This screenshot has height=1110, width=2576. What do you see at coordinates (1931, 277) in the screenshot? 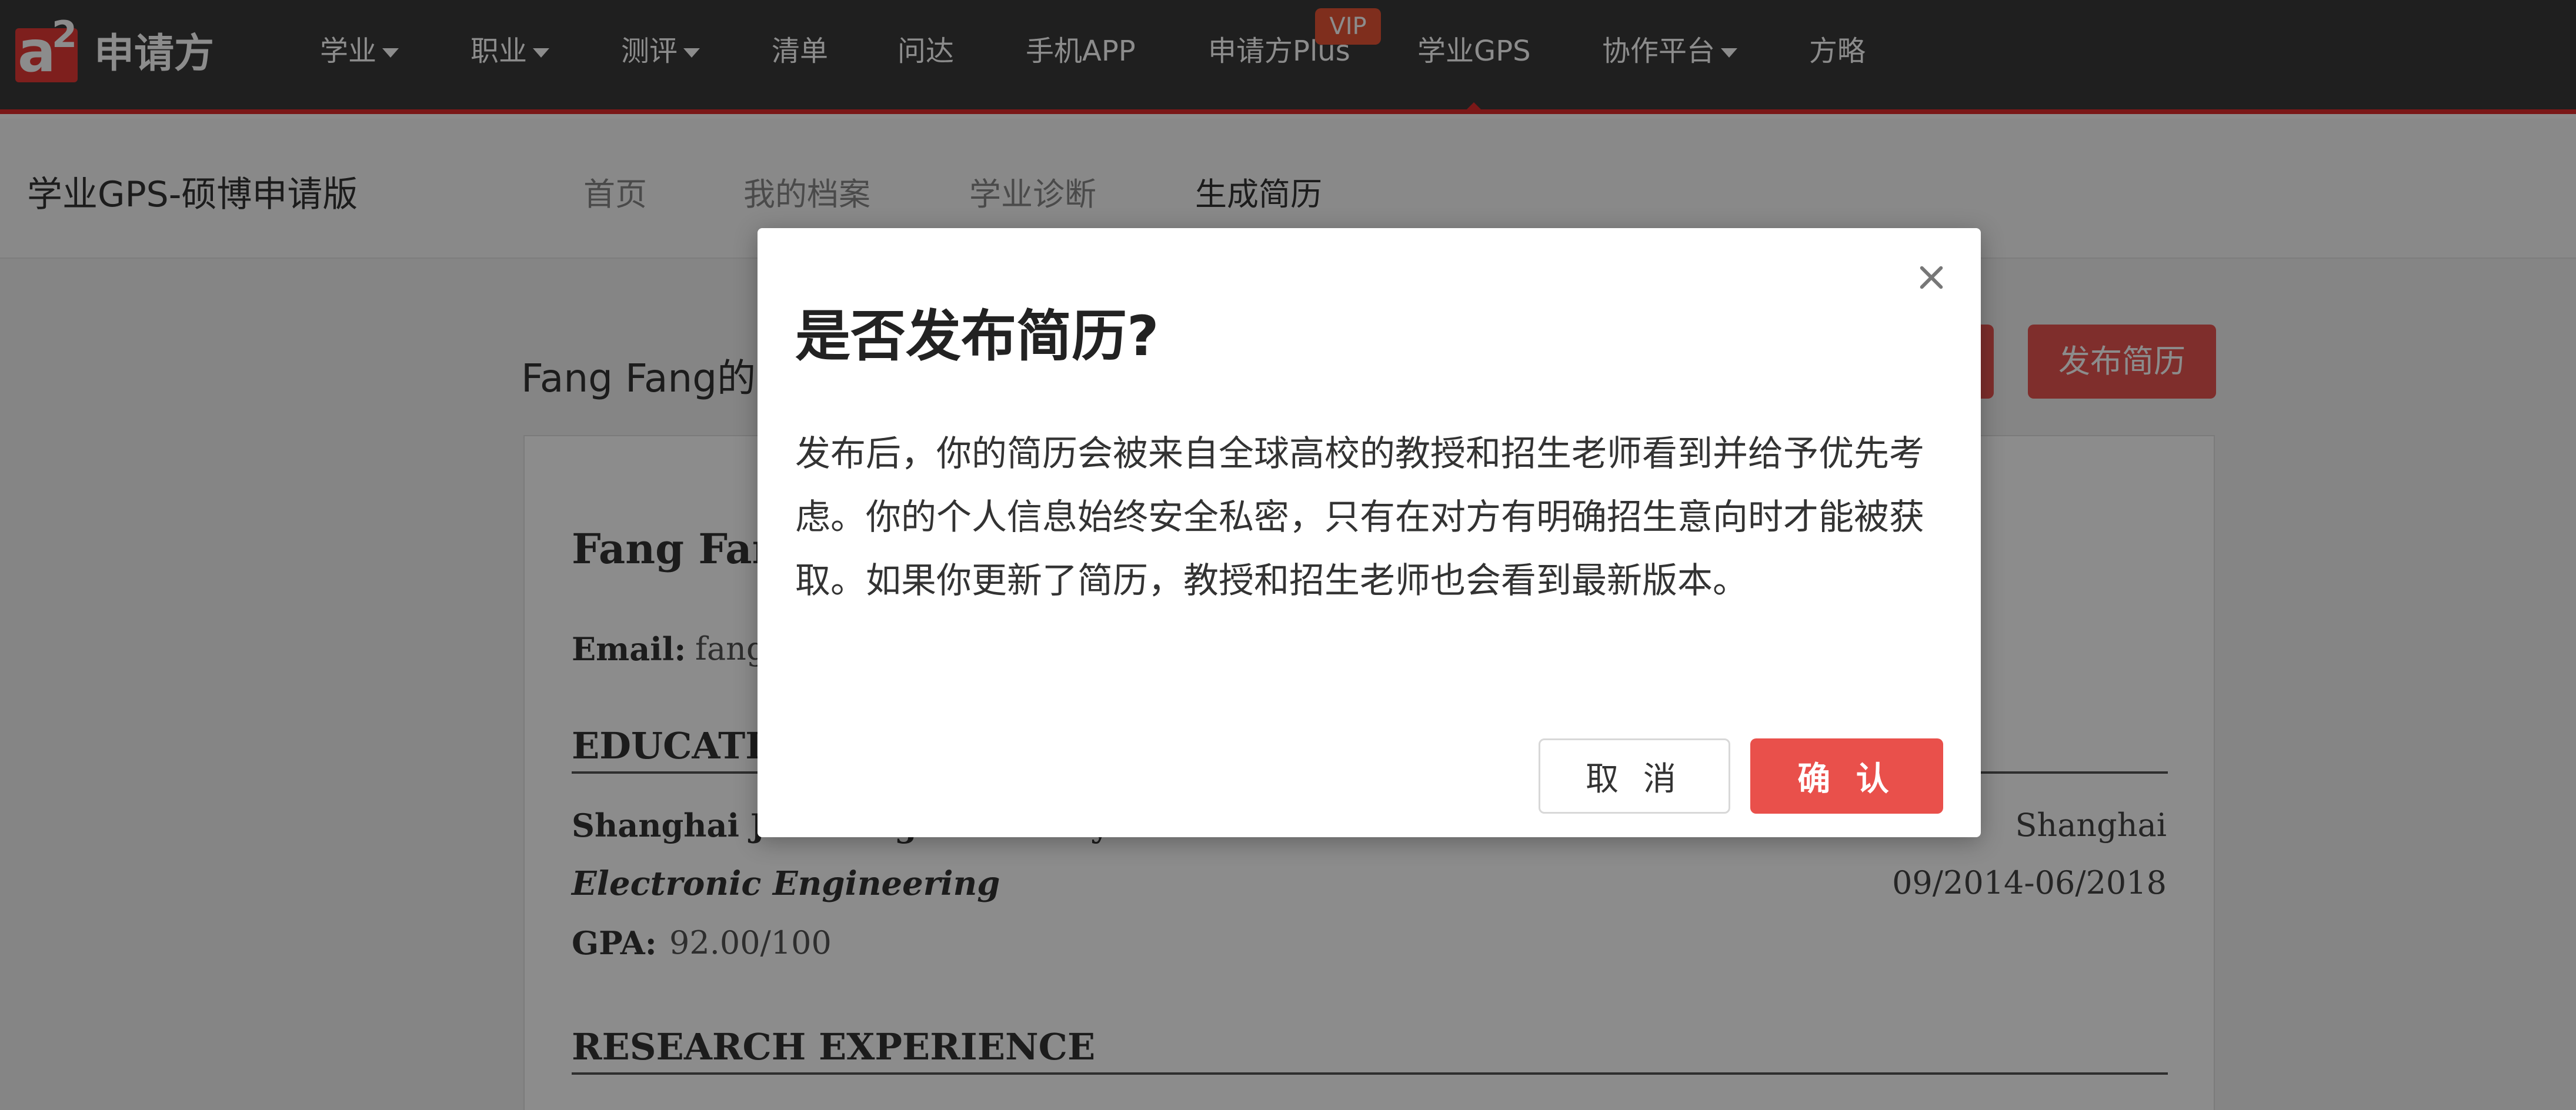
I see `close-icon` at bounding box center [1931, 277].